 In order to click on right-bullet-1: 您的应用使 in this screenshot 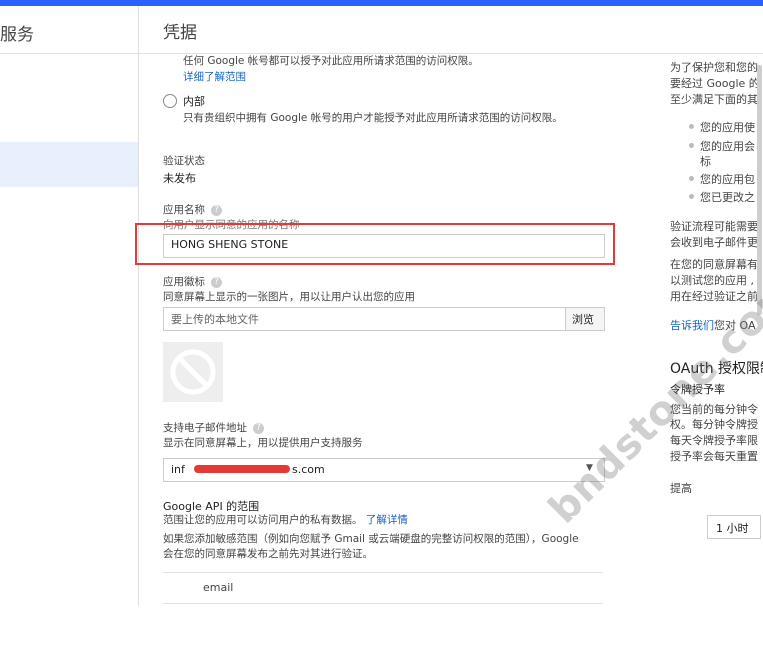, I will do `click(727, 127)`.